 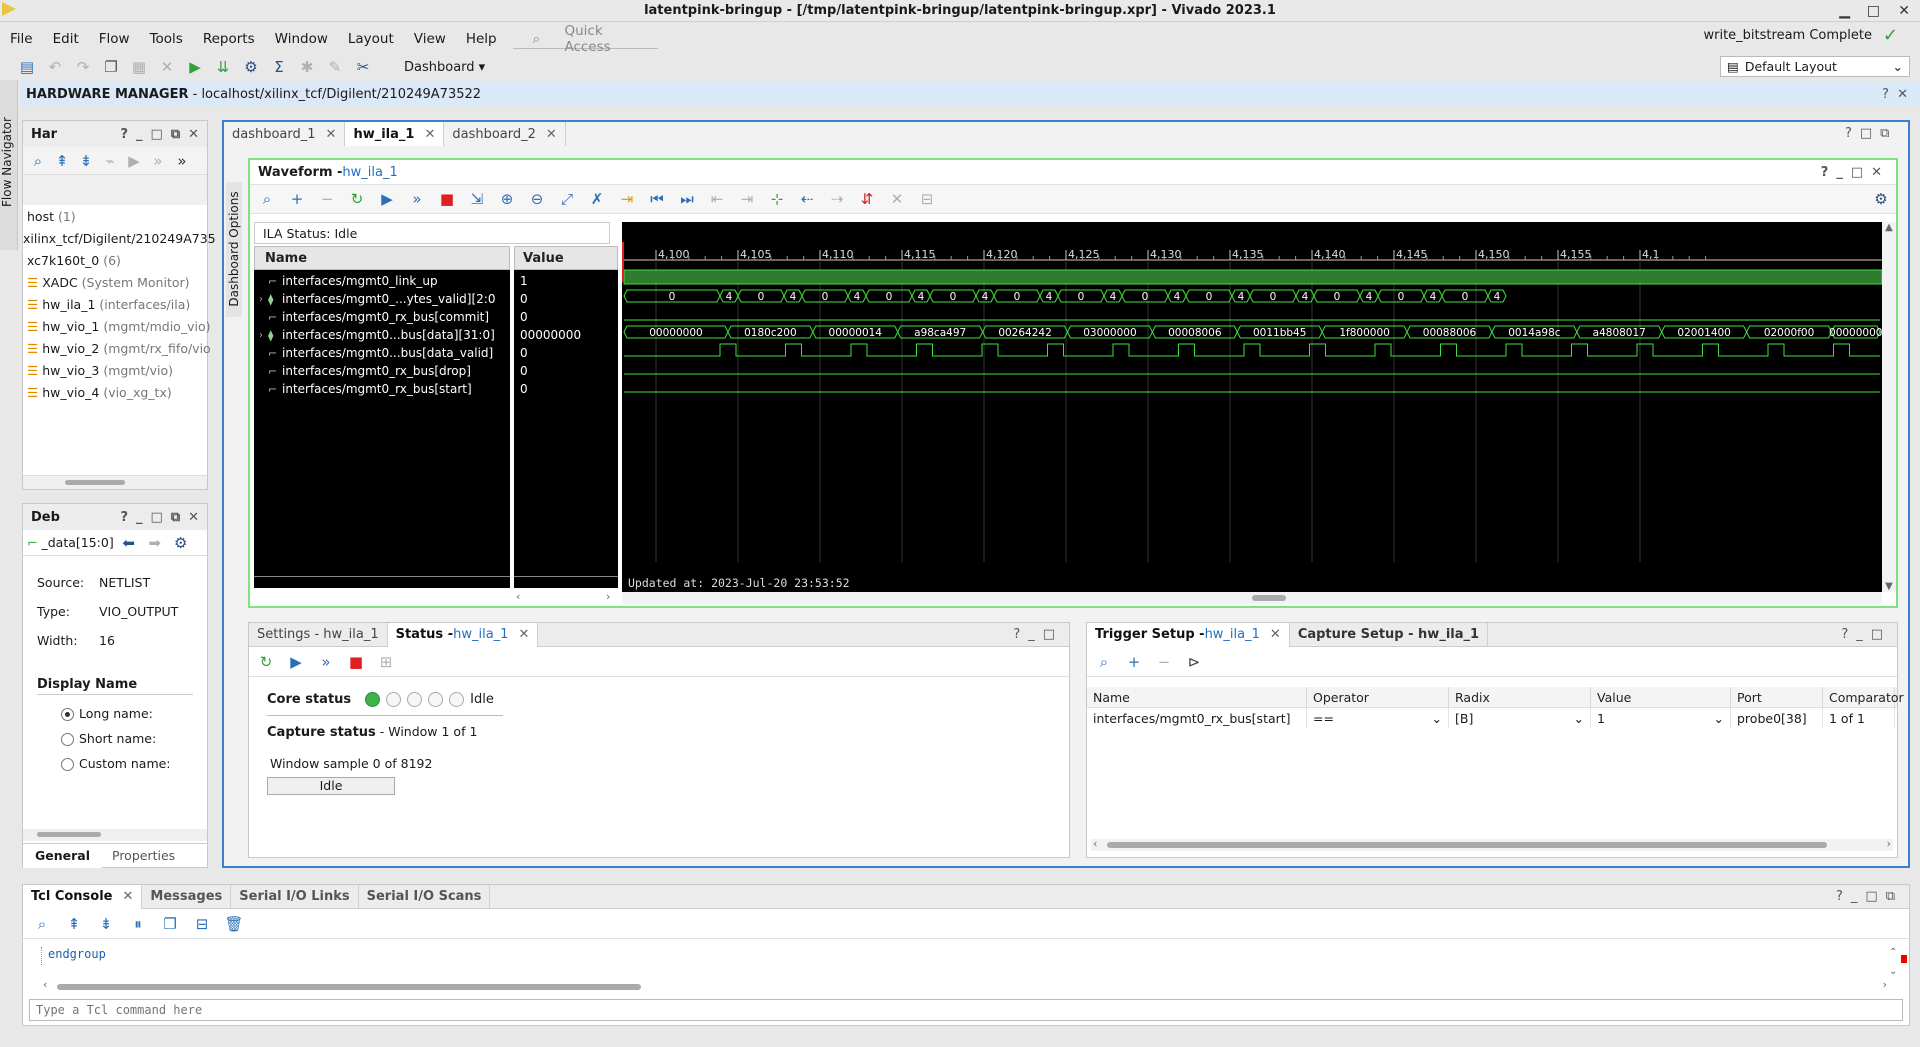 What do you see at coordinates (971, 985) in the screenshot?
I see `console-scrollbar: ‹ ›` at bounding box center [971, 985].